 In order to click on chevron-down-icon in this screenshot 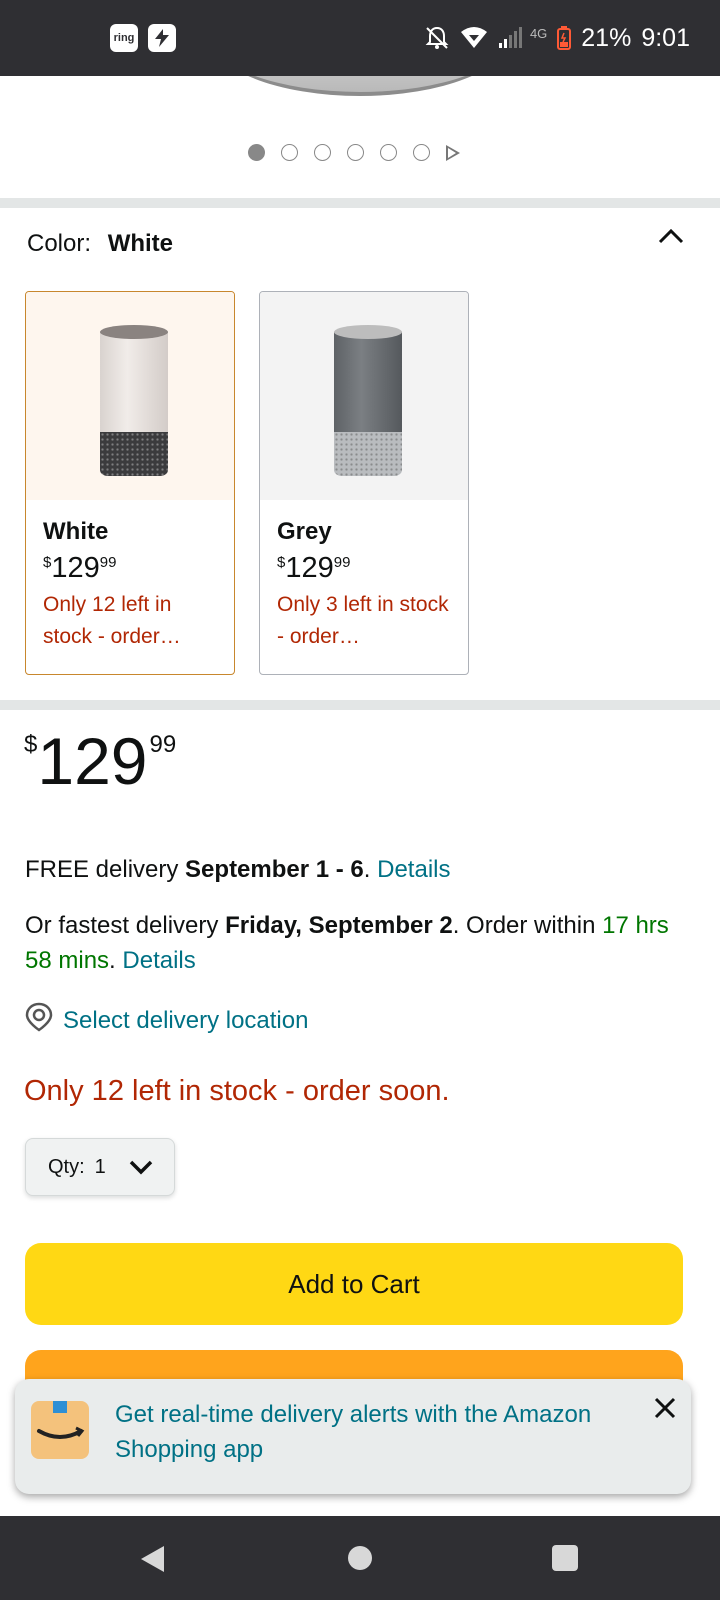, I will do `click(141, 1167)`.